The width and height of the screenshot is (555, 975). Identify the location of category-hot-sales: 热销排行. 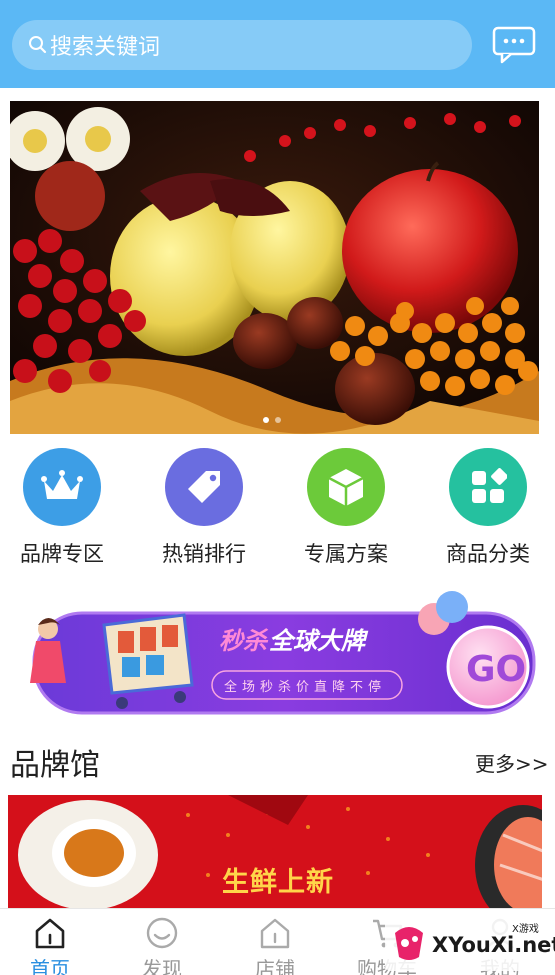
(204, 508).